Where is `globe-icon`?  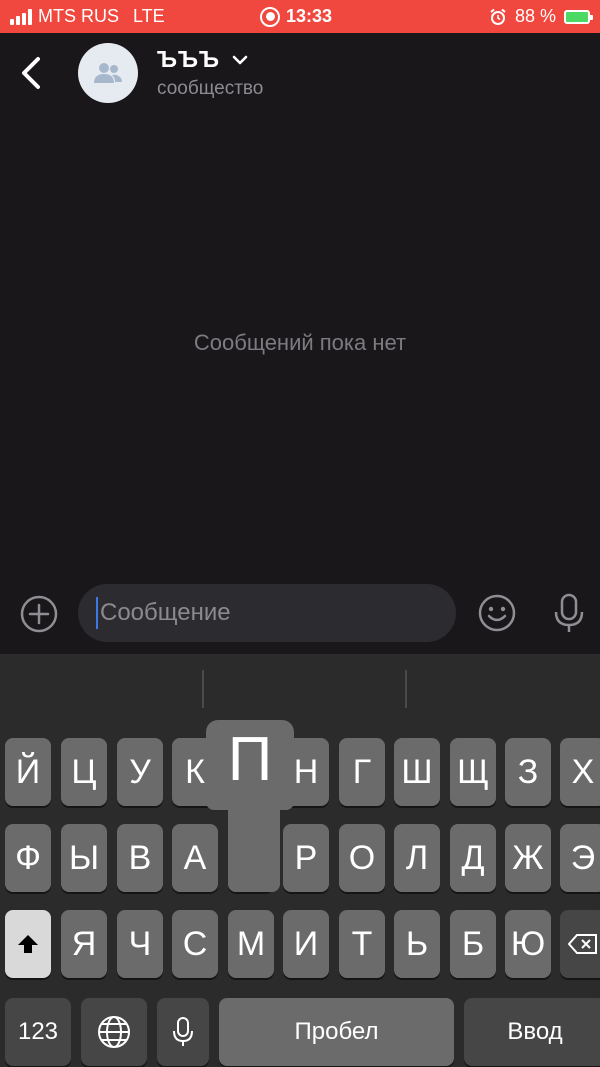 globe-icon is located at coordinates (114, 1032).